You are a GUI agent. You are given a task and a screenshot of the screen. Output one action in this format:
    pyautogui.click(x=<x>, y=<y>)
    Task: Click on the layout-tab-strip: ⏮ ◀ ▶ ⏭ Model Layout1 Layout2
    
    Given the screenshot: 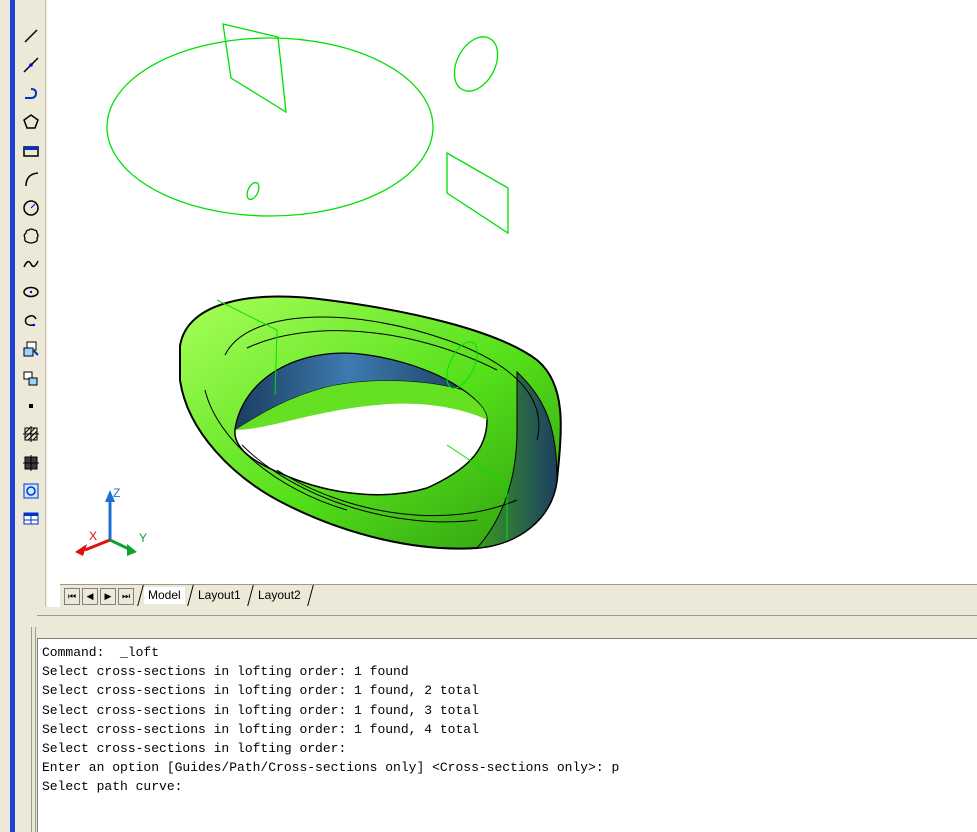 What is the action you would take?
    pyautogui.click(x=518, y=596)
    